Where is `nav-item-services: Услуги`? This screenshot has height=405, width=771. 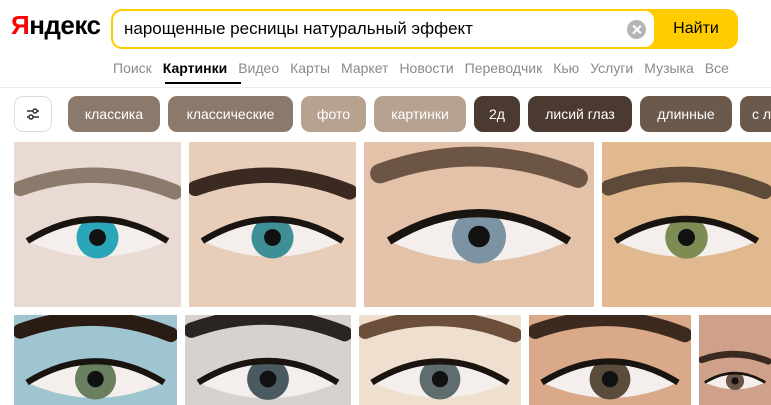
nav-item-services: Услуги is located at coordinates (611, 68).